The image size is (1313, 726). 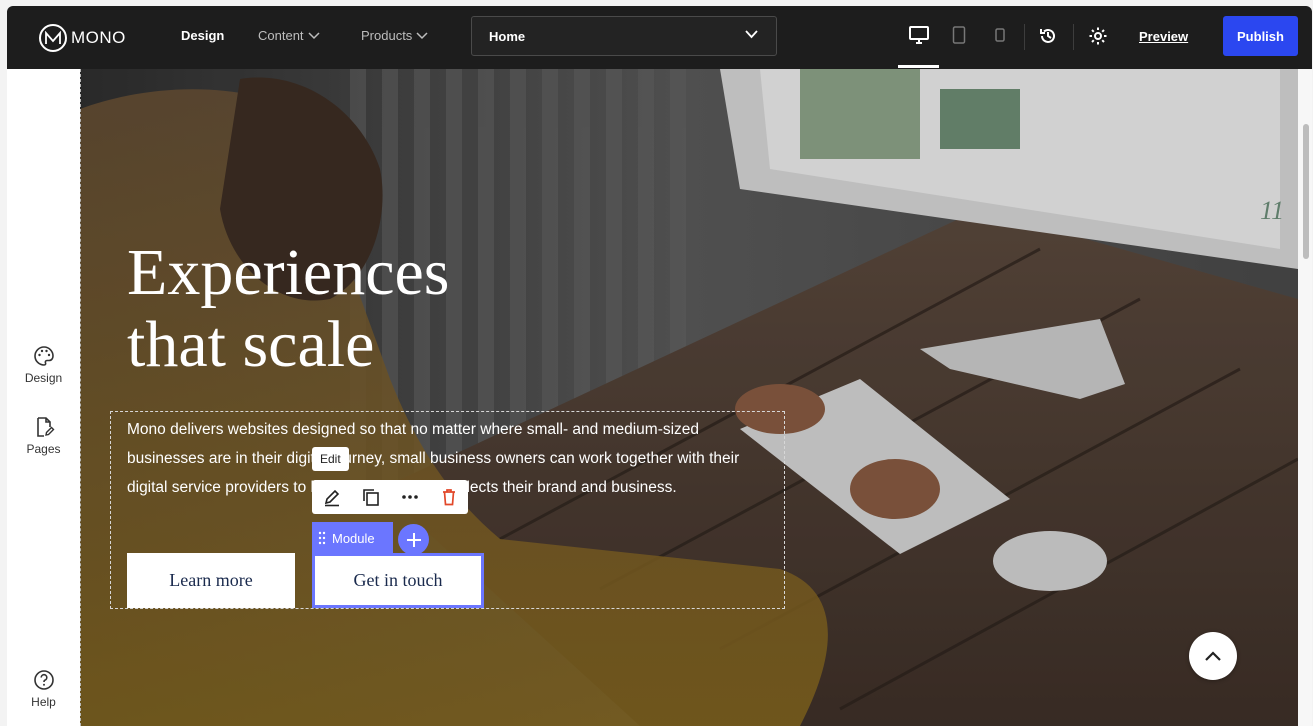 I want to click on tablet-view-icon, so click(x=959, y=35).